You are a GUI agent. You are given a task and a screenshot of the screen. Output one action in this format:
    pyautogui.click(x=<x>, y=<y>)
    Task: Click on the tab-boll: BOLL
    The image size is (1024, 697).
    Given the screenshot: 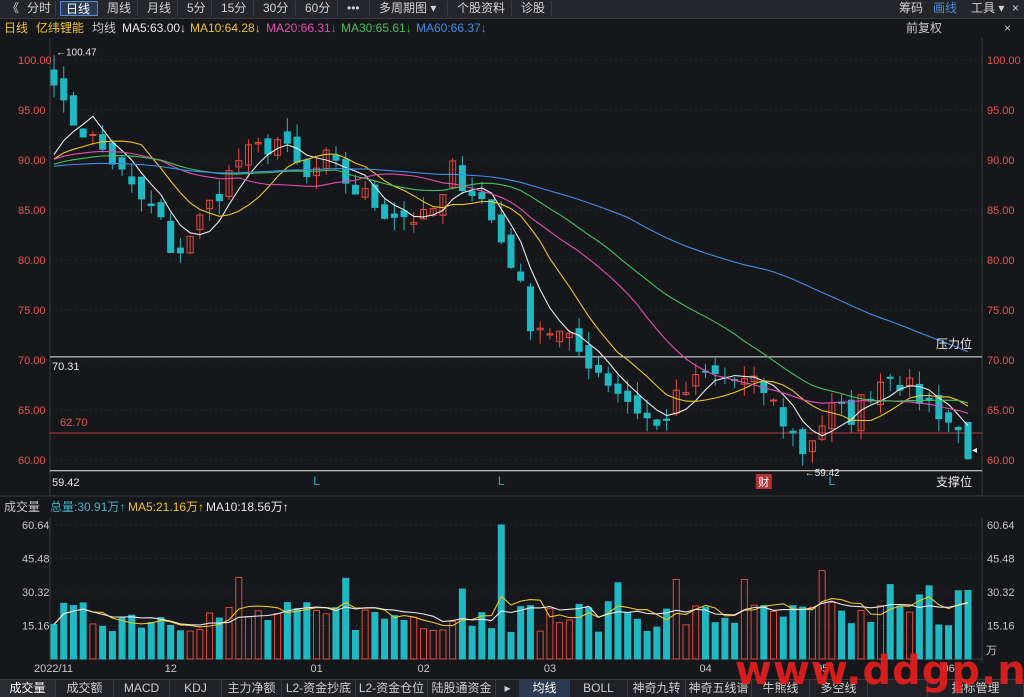 What is the action you would take?
    pyautogui.click(x=599, y=688)
    